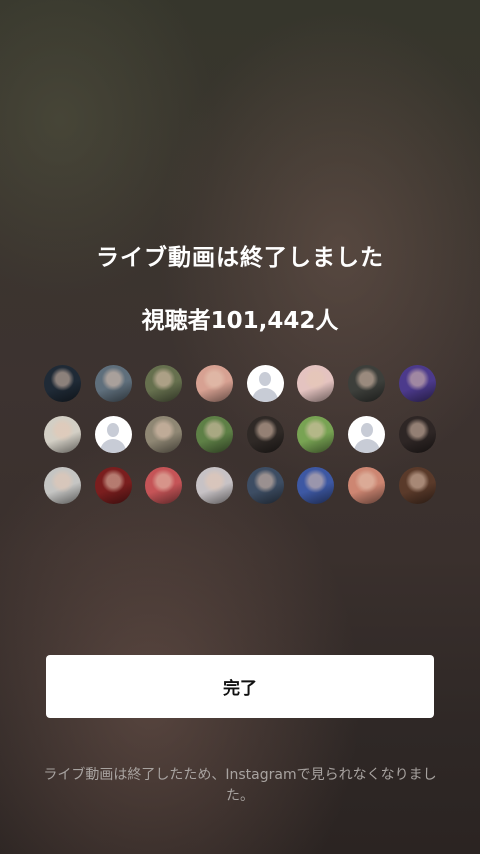  Describe the element at coordinates (240, 321) in the screenshot. I see `viewer-count: 視聴者101,442人` at that location.